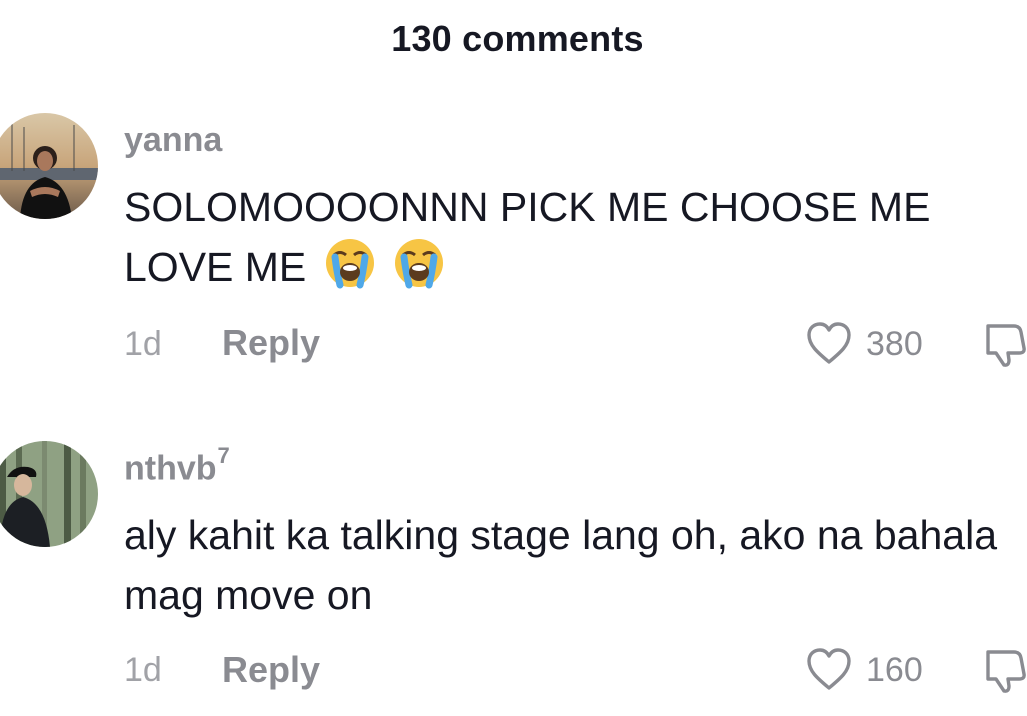 The image size is (1027, 716). I want to click on username-superscript: 7, so click(223, 455).